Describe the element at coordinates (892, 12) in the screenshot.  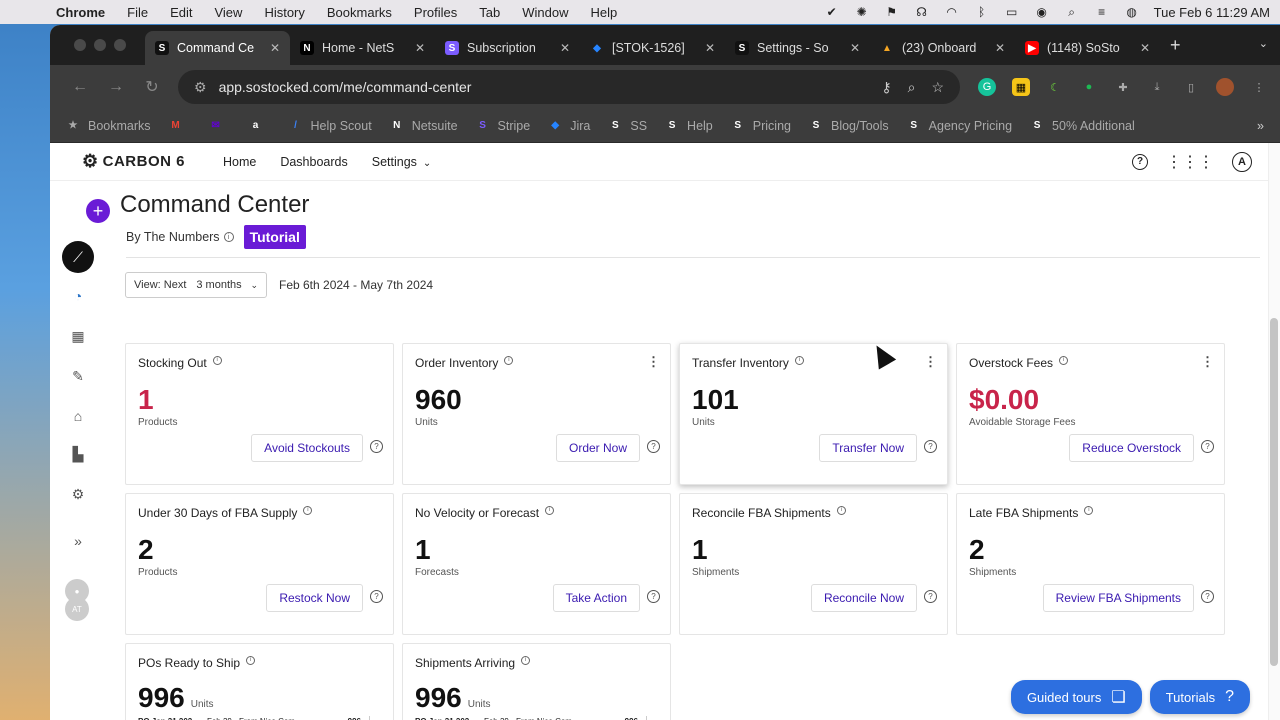
I see `status-flag-icon: ⚑` at that location.